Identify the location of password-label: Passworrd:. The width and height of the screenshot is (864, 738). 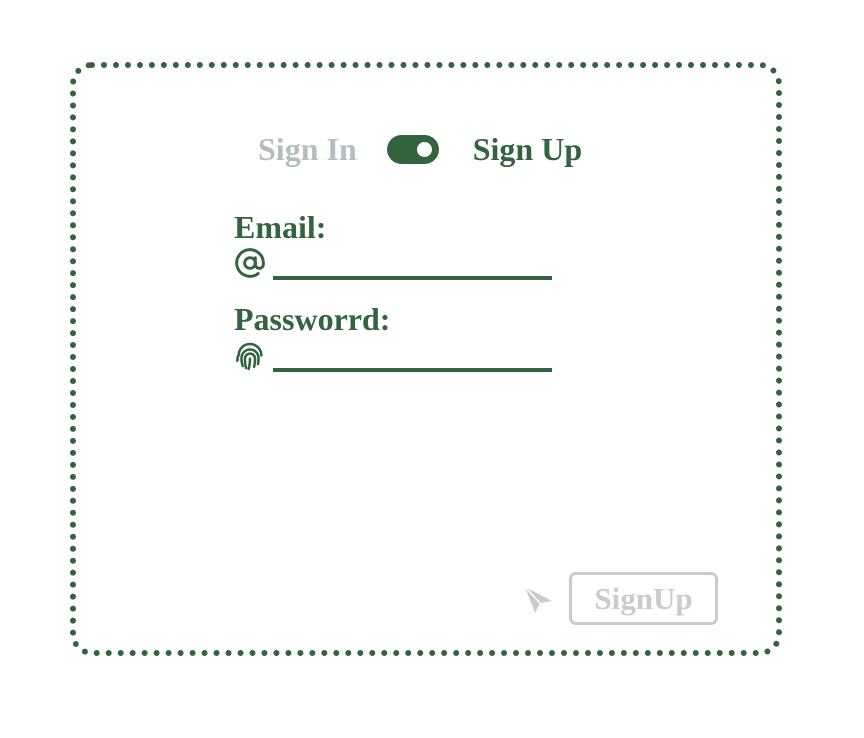
(312, 319).